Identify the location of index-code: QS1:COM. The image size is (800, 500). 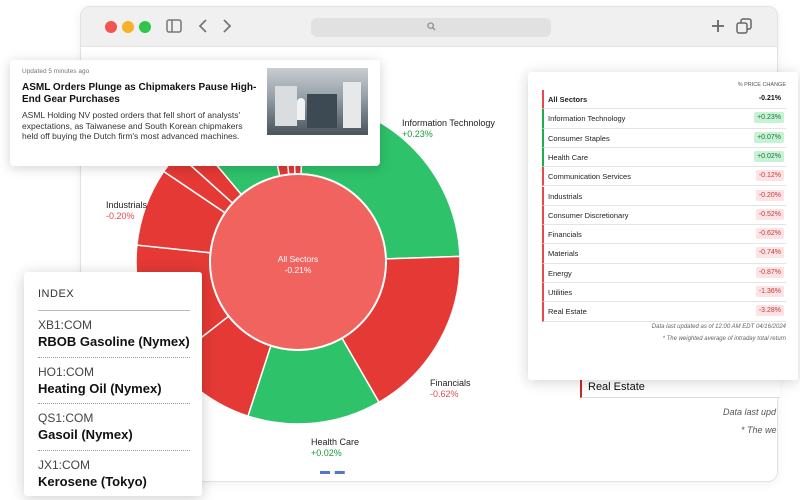
(66, 418).